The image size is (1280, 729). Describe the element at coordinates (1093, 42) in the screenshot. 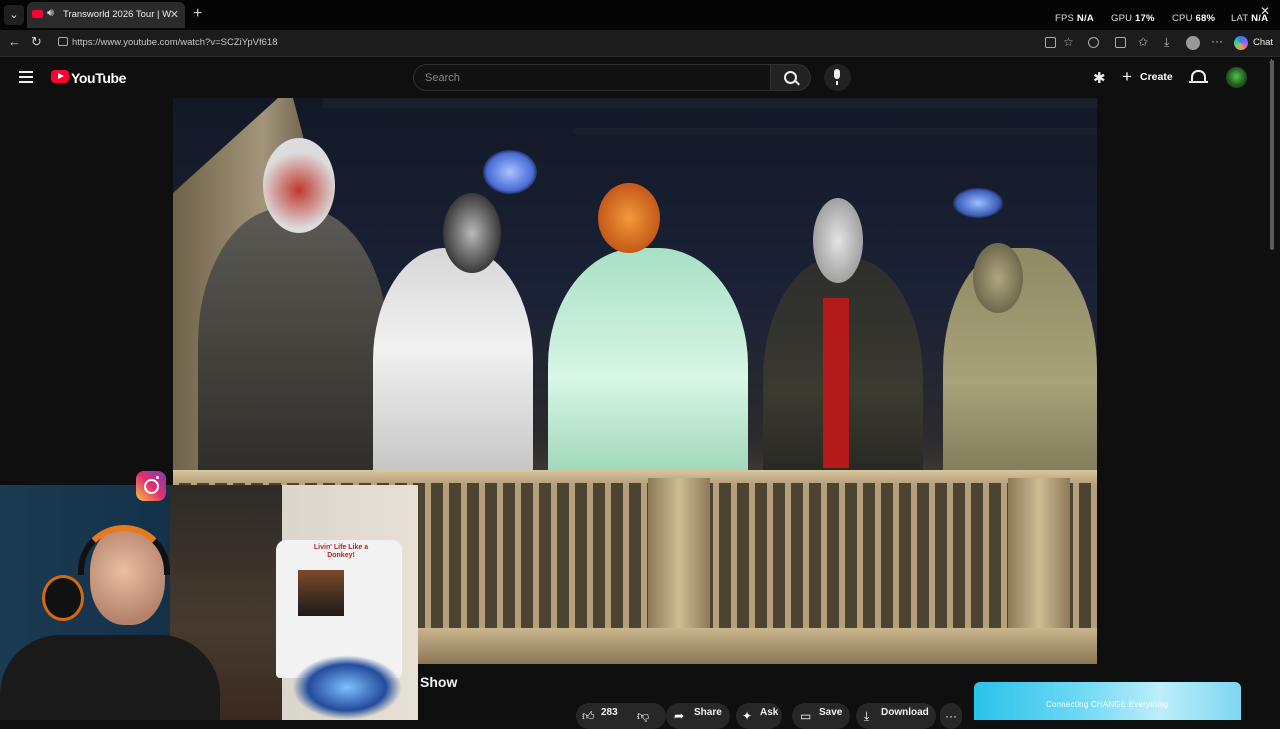

I see `extension-icon` at that location.